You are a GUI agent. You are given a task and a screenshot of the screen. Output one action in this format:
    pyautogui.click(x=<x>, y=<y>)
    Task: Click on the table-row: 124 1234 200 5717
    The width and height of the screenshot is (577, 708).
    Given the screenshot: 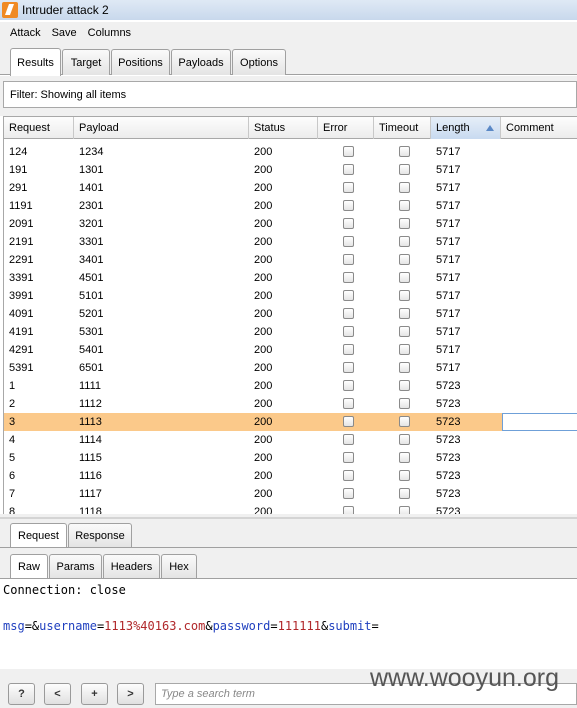 What is the action you would take?
    pyautogui.click(x=290, y=152)
    